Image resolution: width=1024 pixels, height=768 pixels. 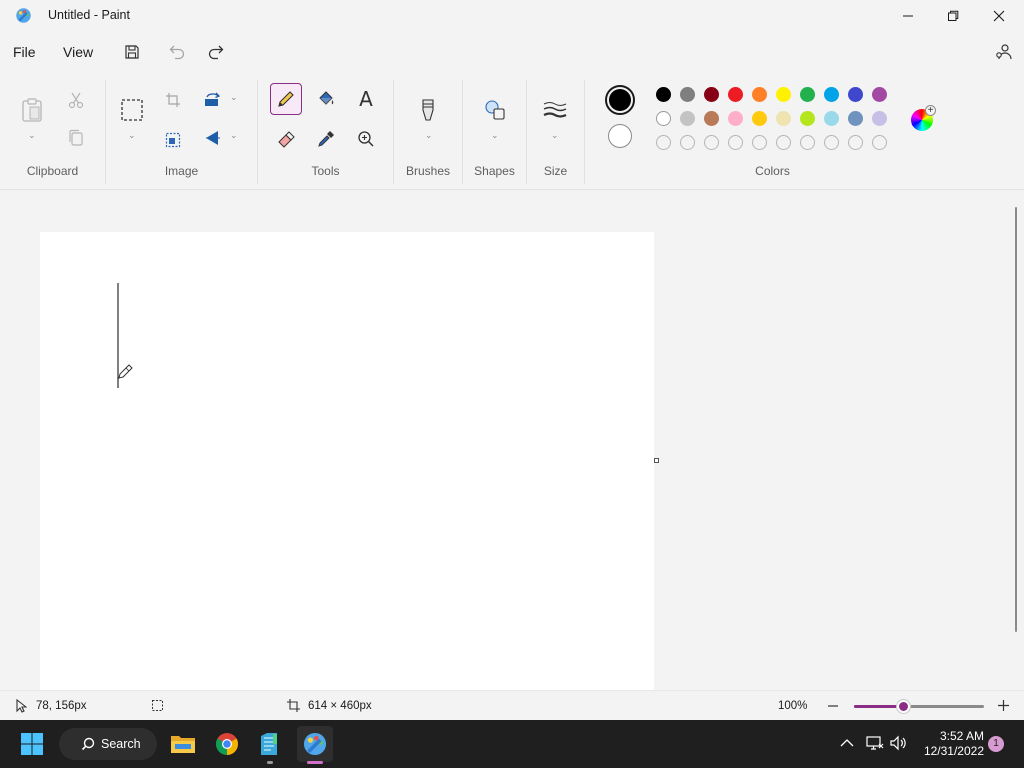 What do you see at coordinates (24, 52) in the screenshot?
I see `menu-file: File` at bounding box center [24, 52].